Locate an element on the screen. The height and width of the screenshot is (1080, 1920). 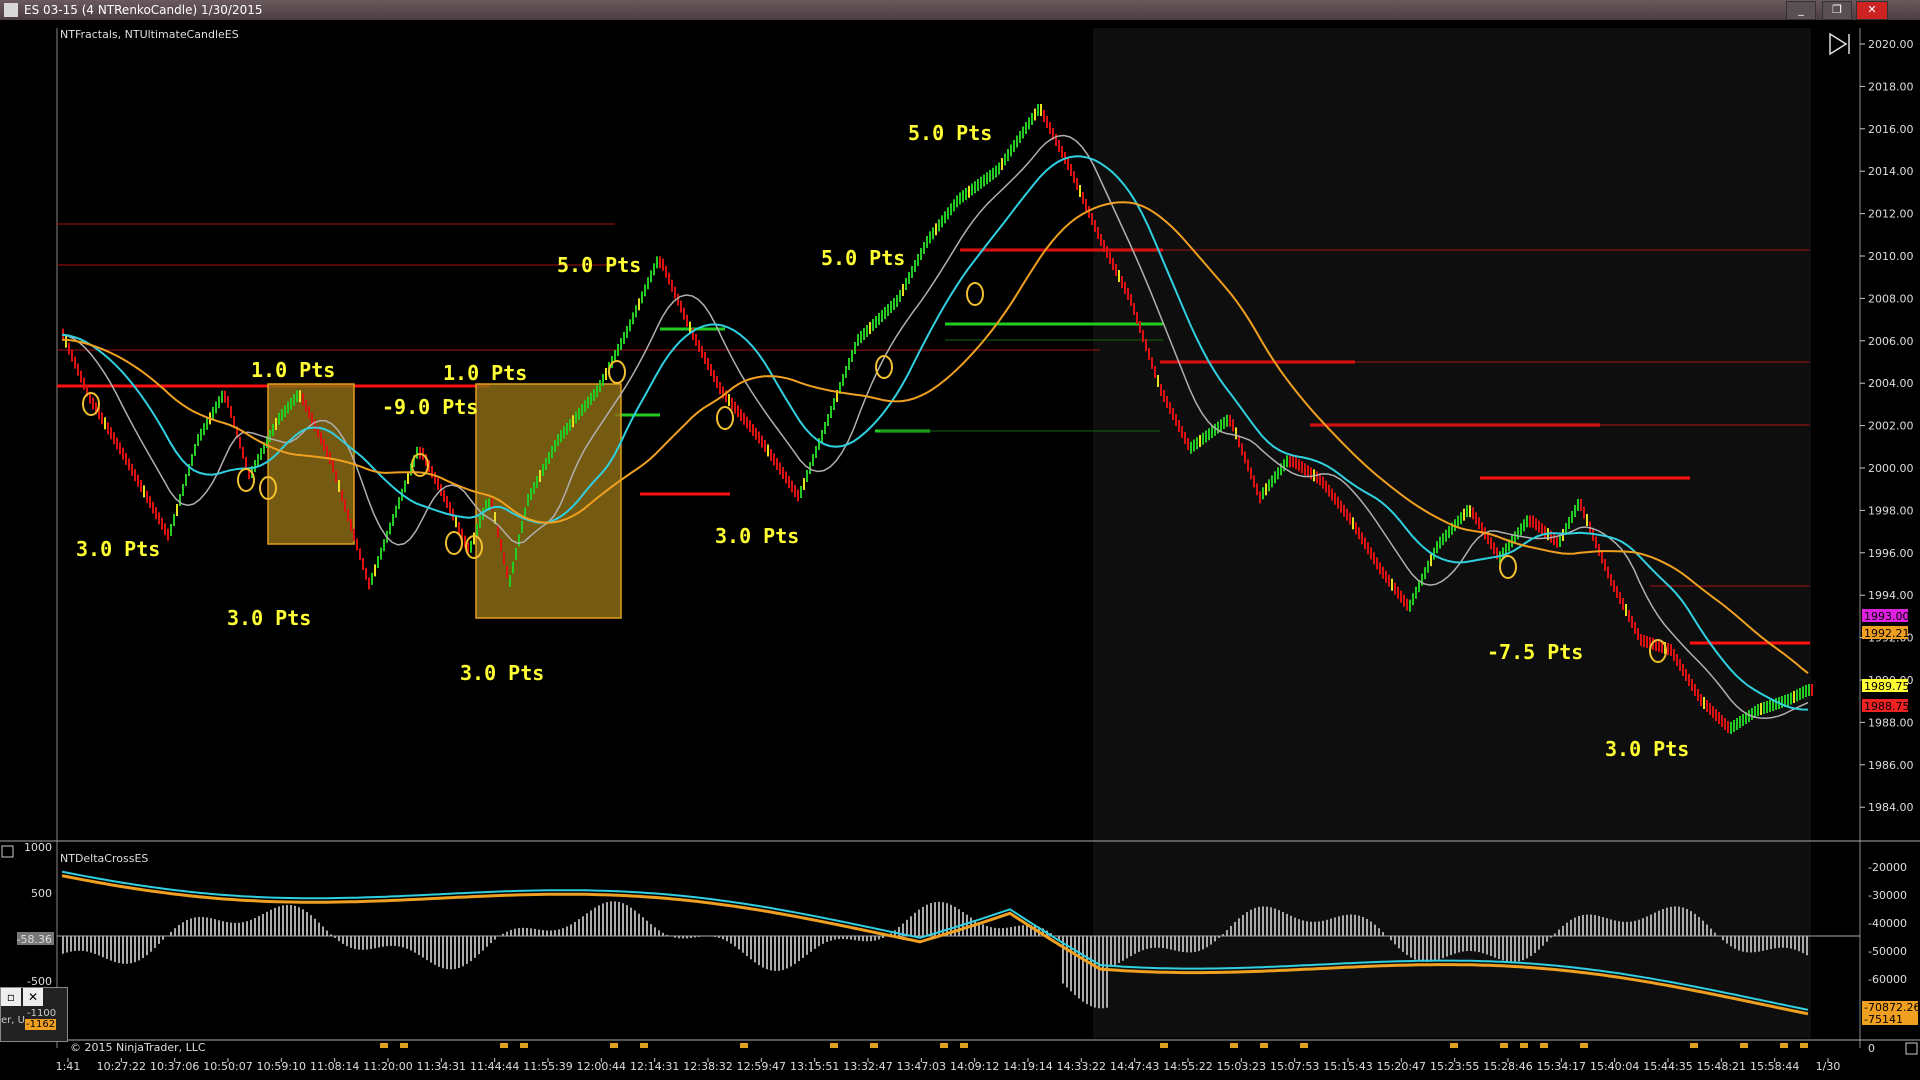
mini-restore-icon: ▫ is located at coordinates (11, 997).